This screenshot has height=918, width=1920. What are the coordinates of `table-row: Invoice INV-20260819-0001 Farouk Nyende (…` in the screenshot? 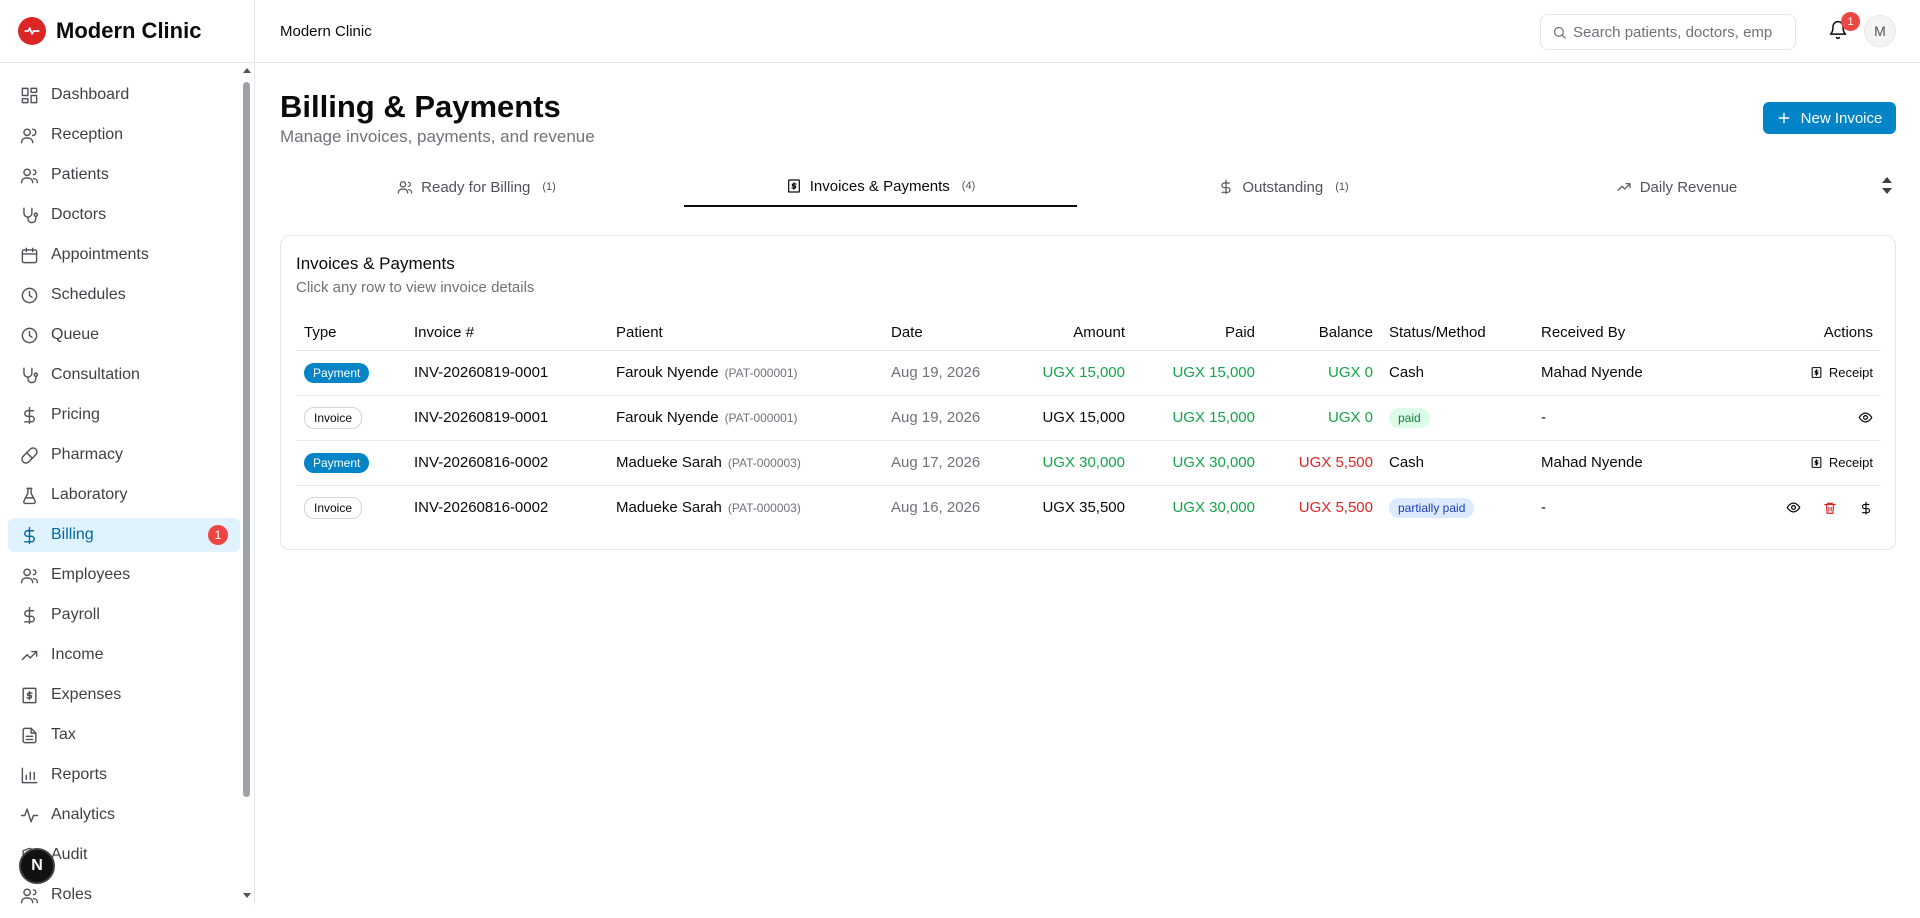 It's located at (1088, 418).